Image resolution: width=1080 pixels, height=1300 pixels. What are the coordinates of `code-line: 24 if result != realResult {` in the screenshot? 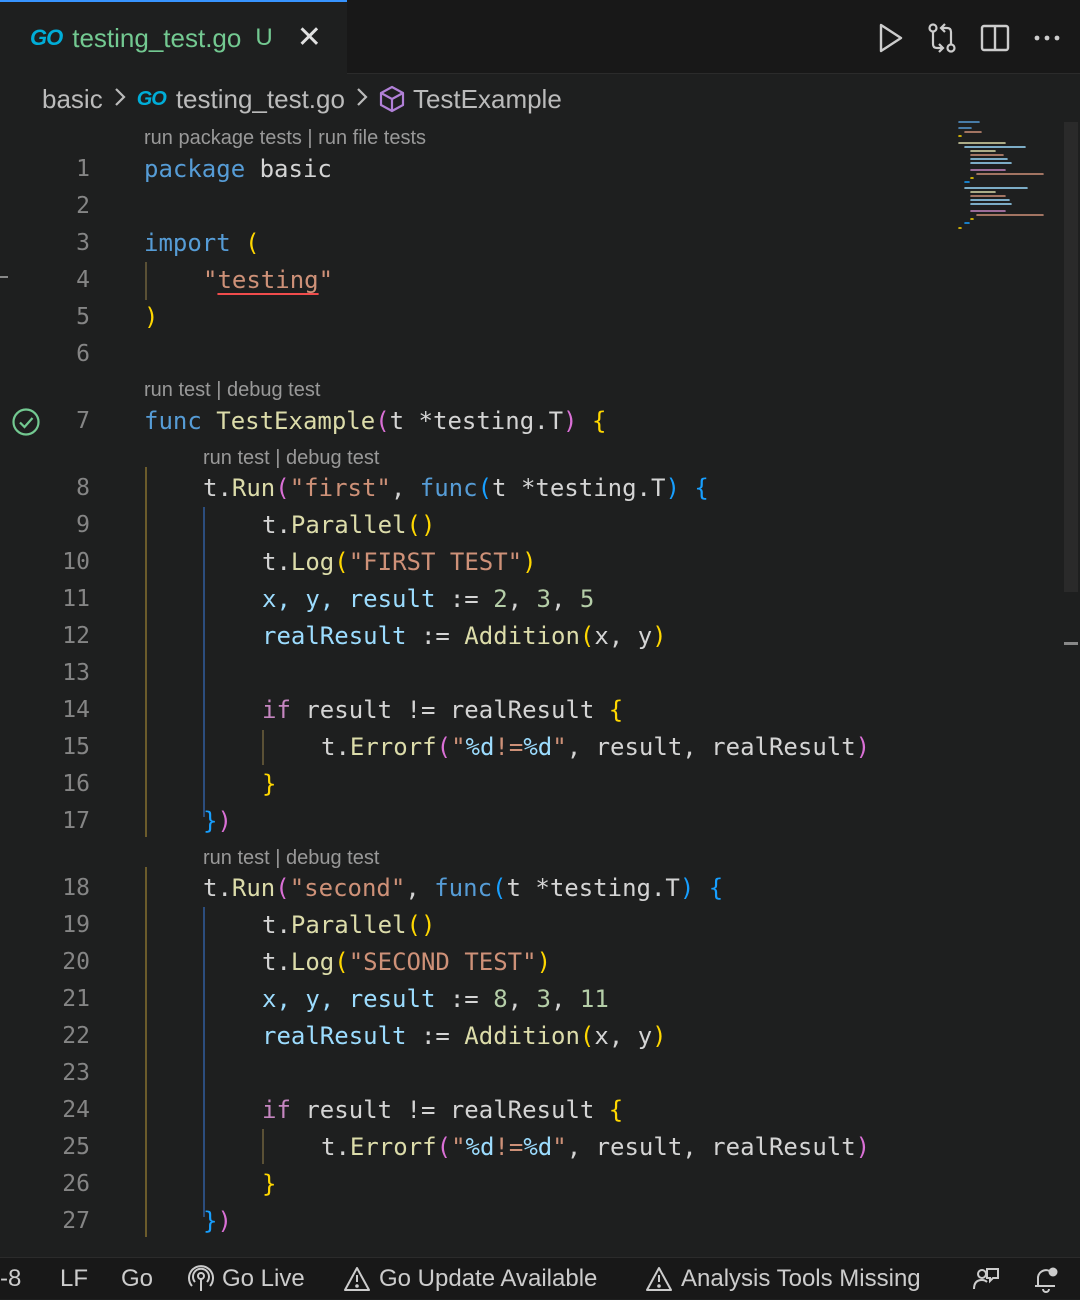 It's located at (530, 1110).